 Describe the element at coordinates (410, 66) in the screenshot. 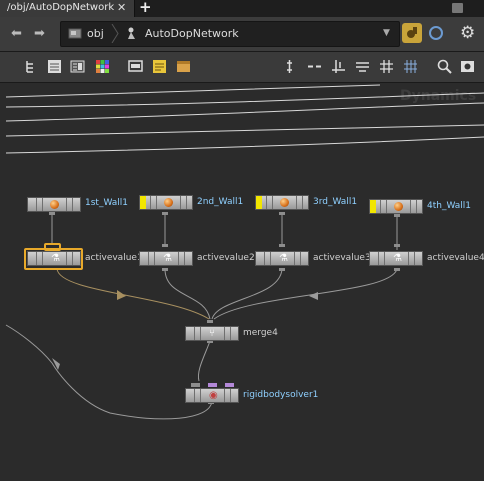

I see `grid-alt-icon` at that location.